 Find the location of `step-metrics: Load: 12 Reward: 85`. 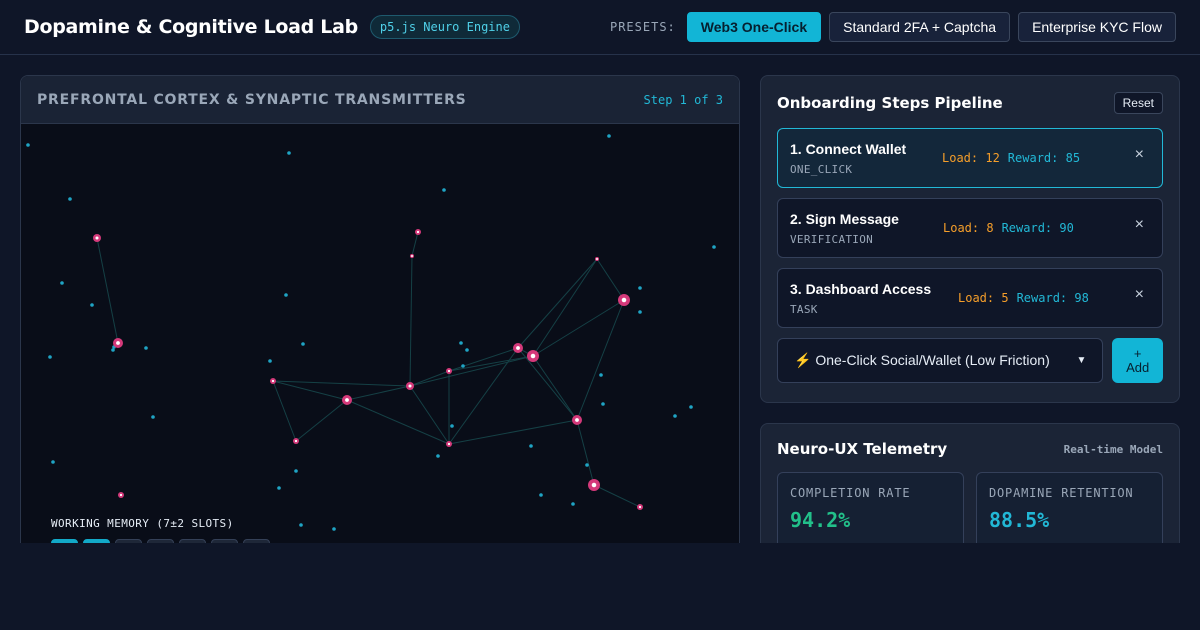

step-metrics: Load: 12 Reward: 85 is located at coordinates (1011, 158).